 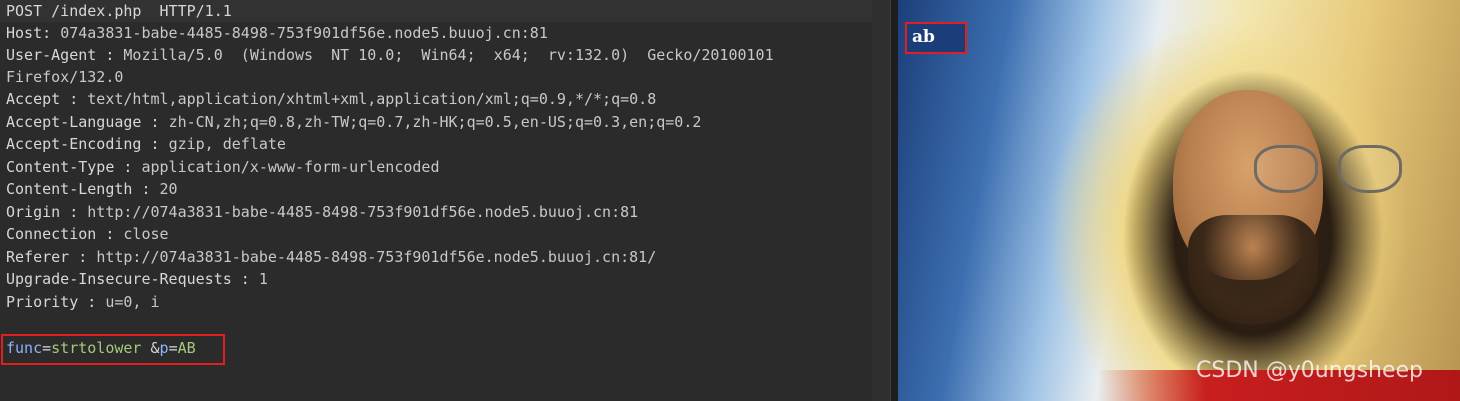 I want to click on header-connection: Connection : close, so click(x=87, y=234).